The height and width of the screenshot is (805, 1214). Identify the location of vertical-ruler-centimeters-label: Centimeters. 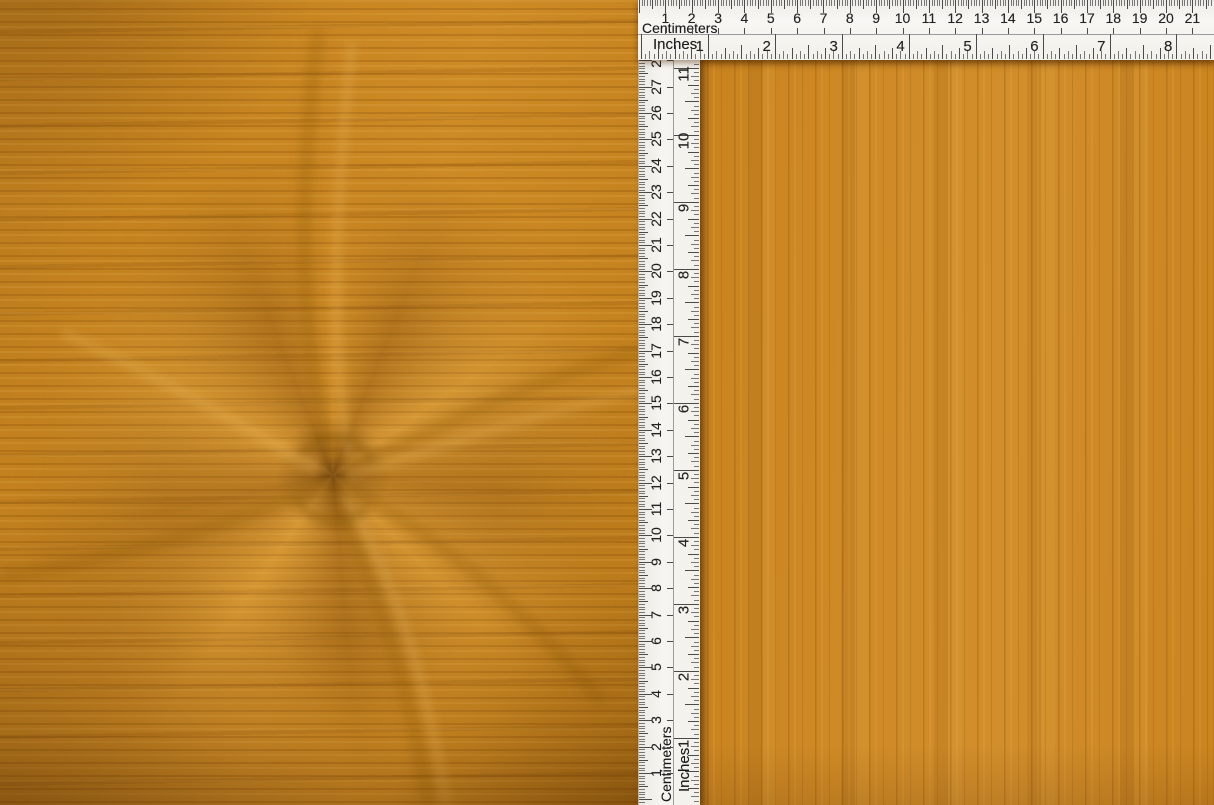
(666, 764).